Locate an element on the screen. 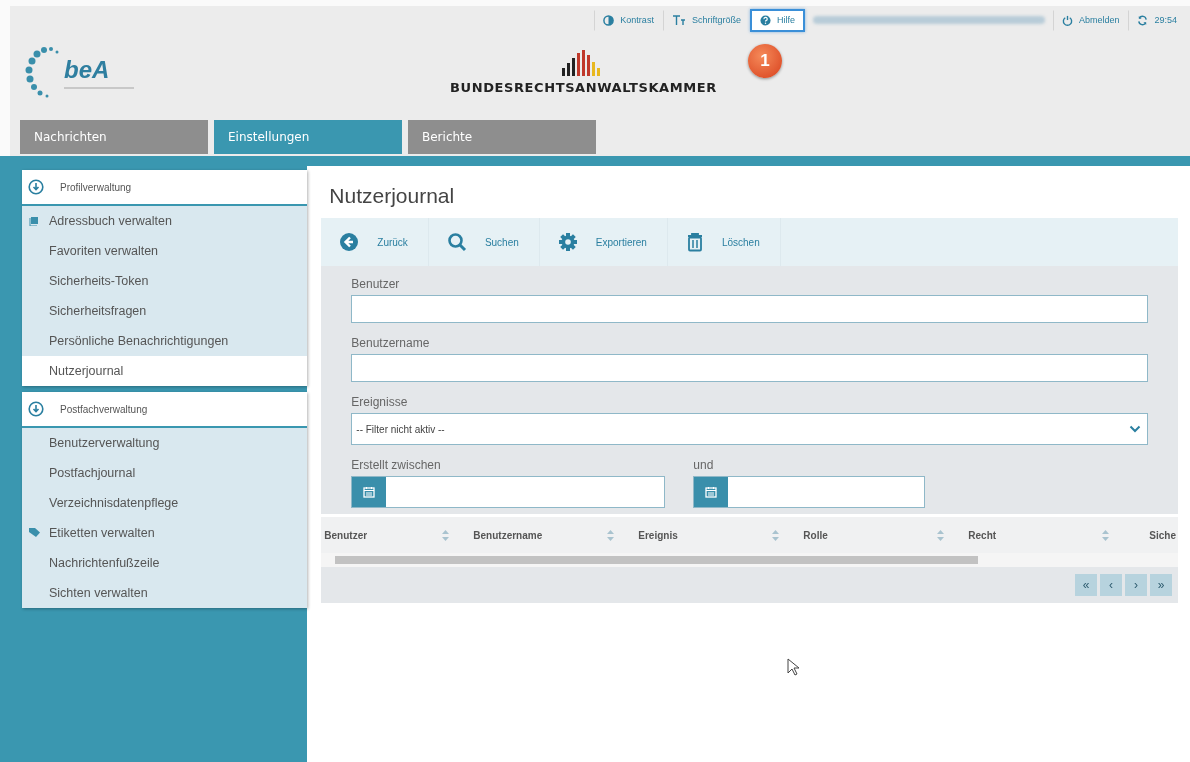 The width and height of the screenshot is (1190, 762). column-header: Recht is located at coordinates (1047, 535).